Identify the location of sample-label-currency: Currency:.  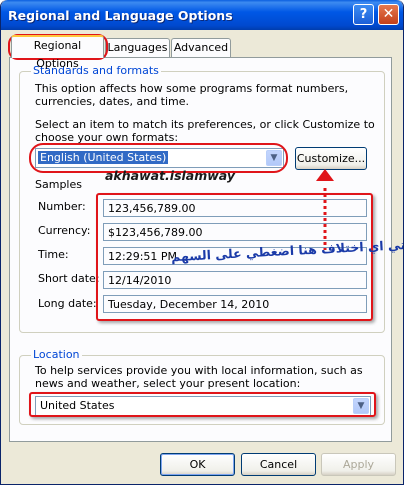
(64, 230).